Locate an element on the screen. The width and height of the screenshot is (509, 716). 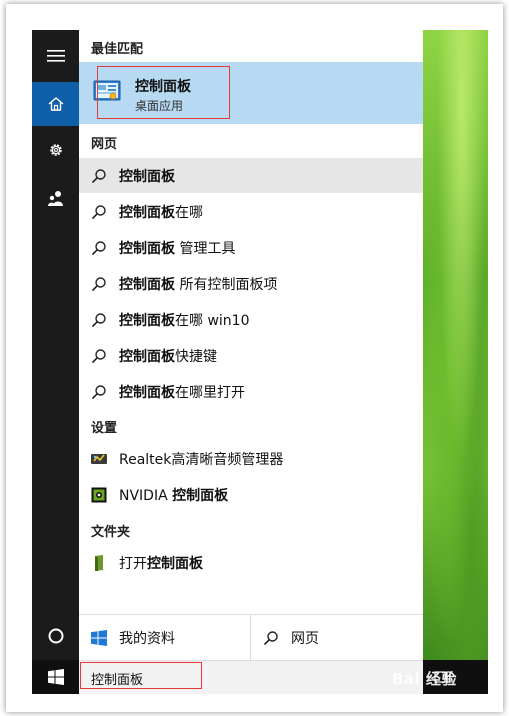
home-button is located at coordinates (55, 104).